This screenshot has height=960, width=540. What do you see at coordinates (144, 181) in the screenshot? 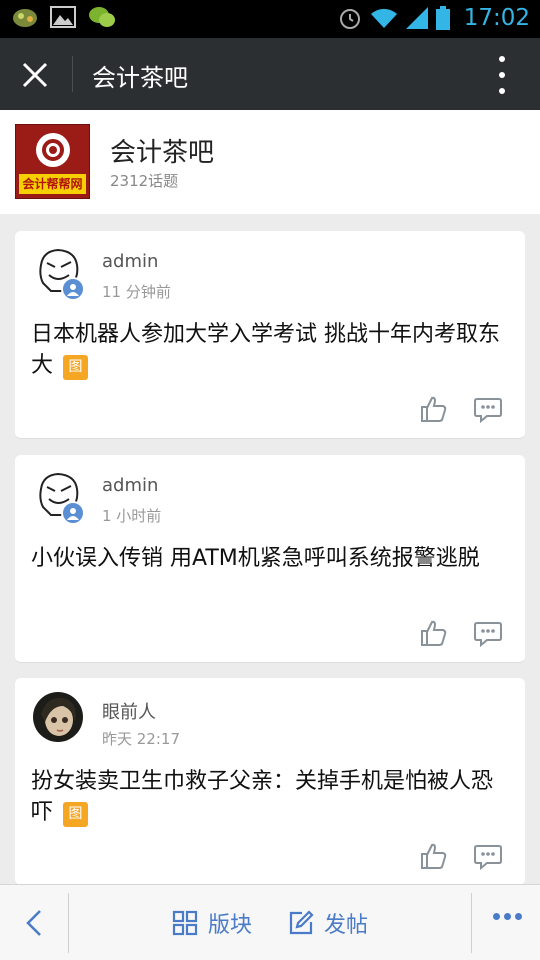
I see `topic-count: 2312话题` at bounding box center [144, 181].